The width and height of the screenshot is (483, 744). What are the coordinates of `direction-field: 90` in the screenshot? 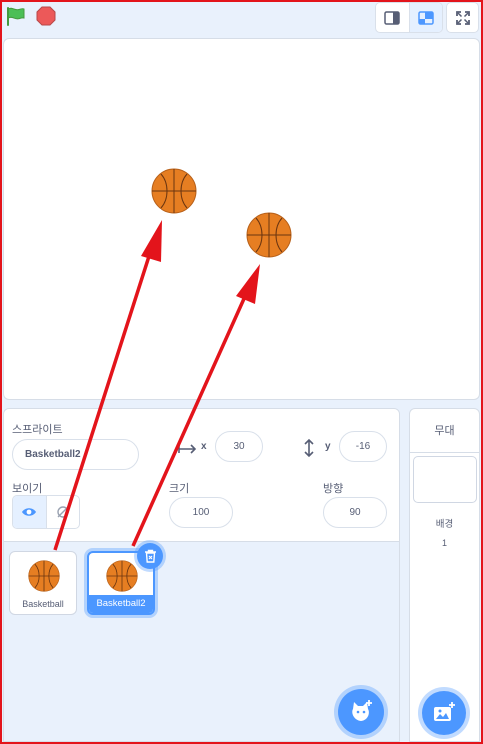 It's located at (355, 512).